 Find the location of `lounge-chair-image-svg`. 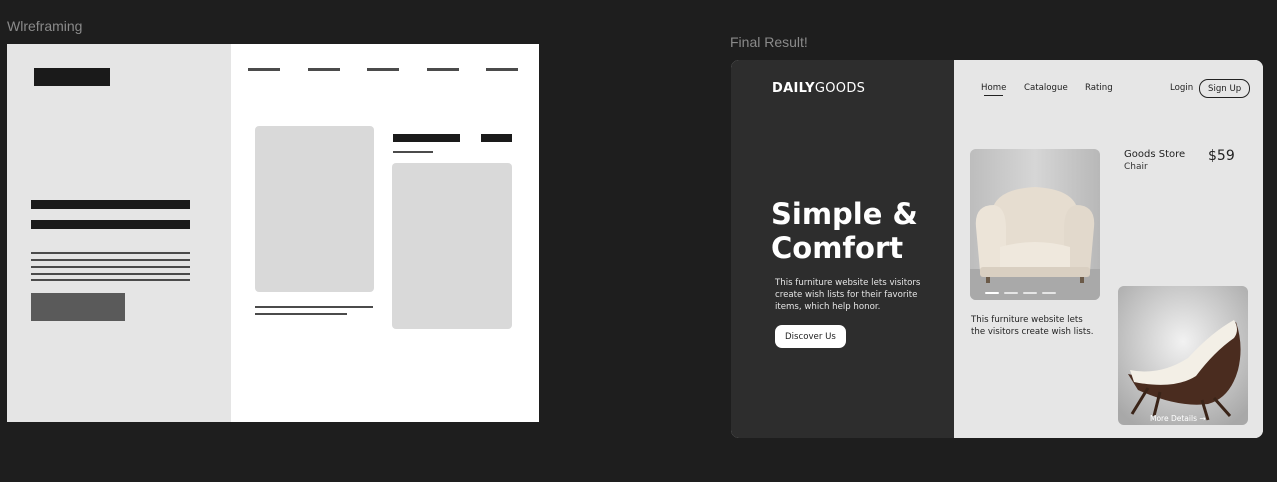

lounge-chair-image-svg is located at coordinates (1183, 355).